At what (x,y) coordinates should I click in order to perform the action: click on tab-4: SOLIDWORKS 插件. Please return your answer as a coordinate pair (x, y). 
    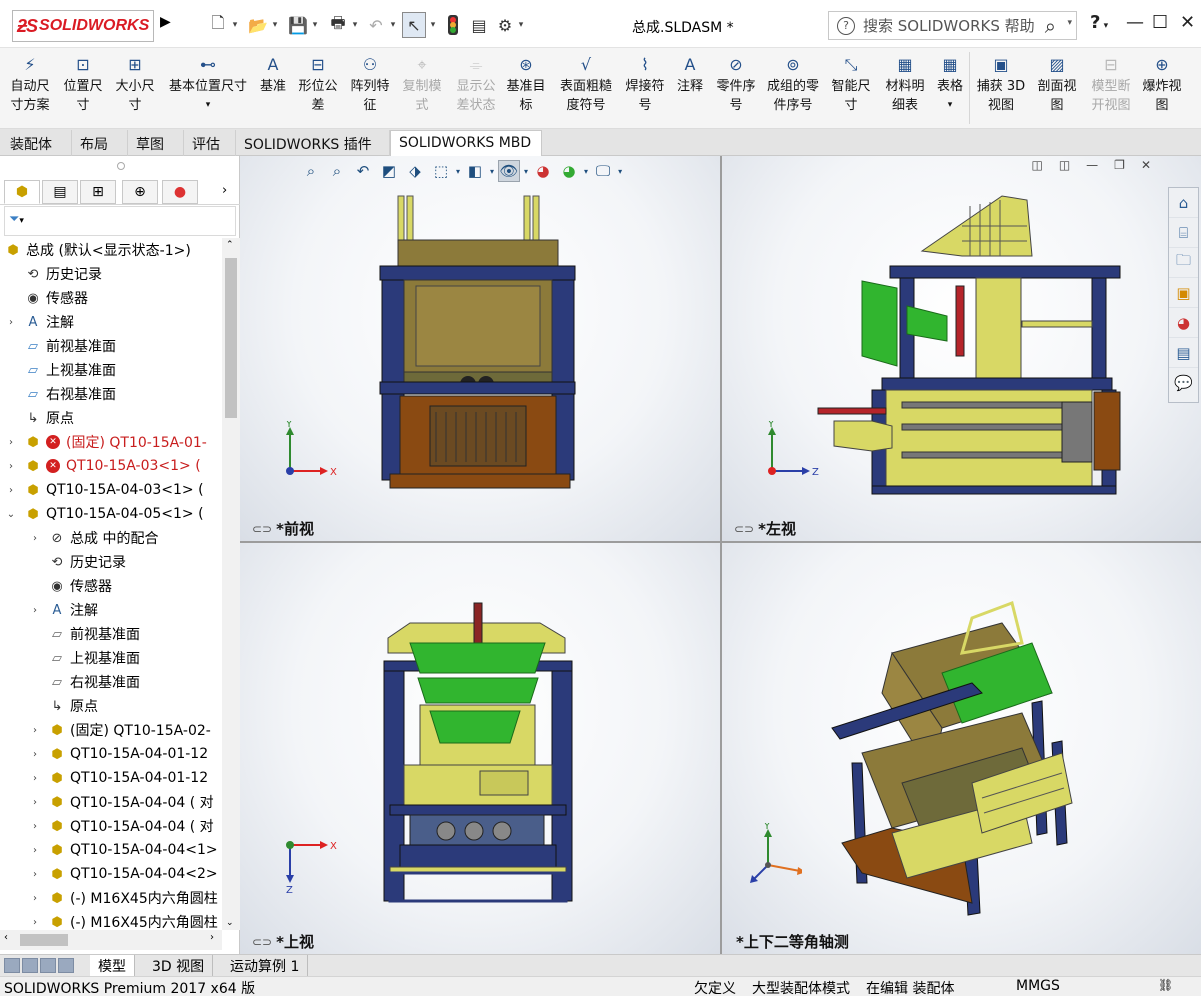
    Looking at the image, I should click on (313, 143).